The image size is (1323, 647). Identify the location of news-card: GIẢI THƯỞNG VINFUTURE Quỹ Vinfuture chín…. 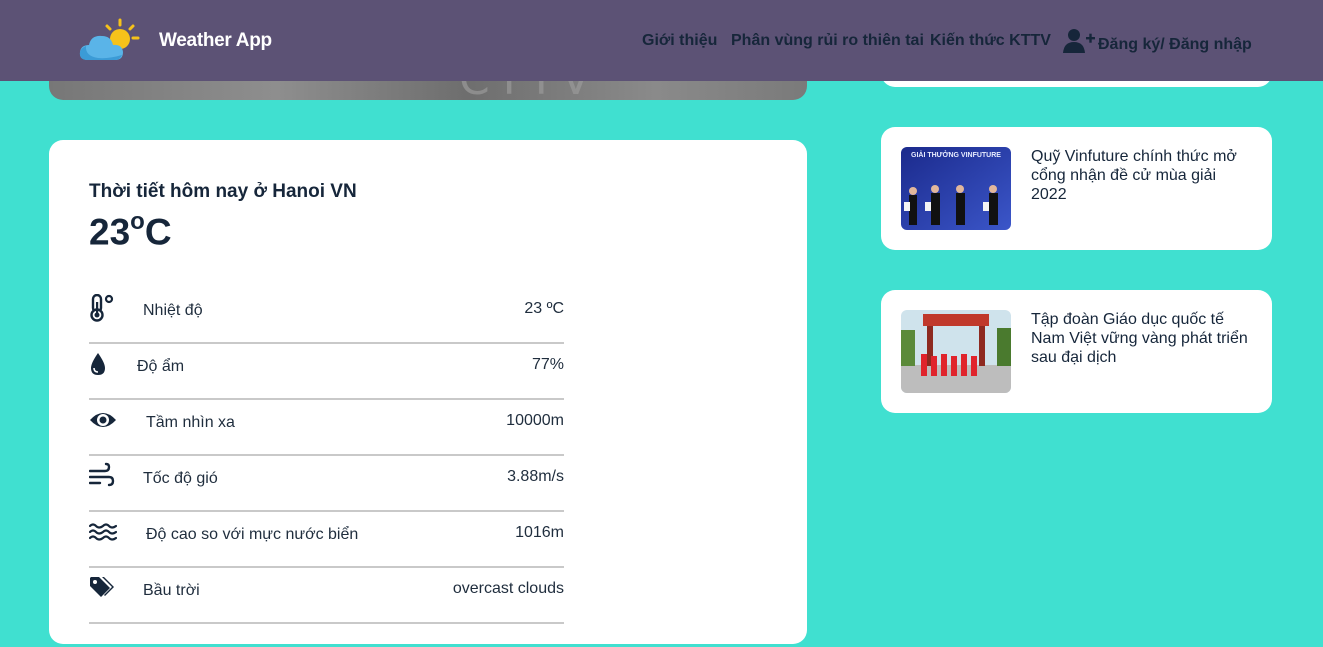
(1076, 188).